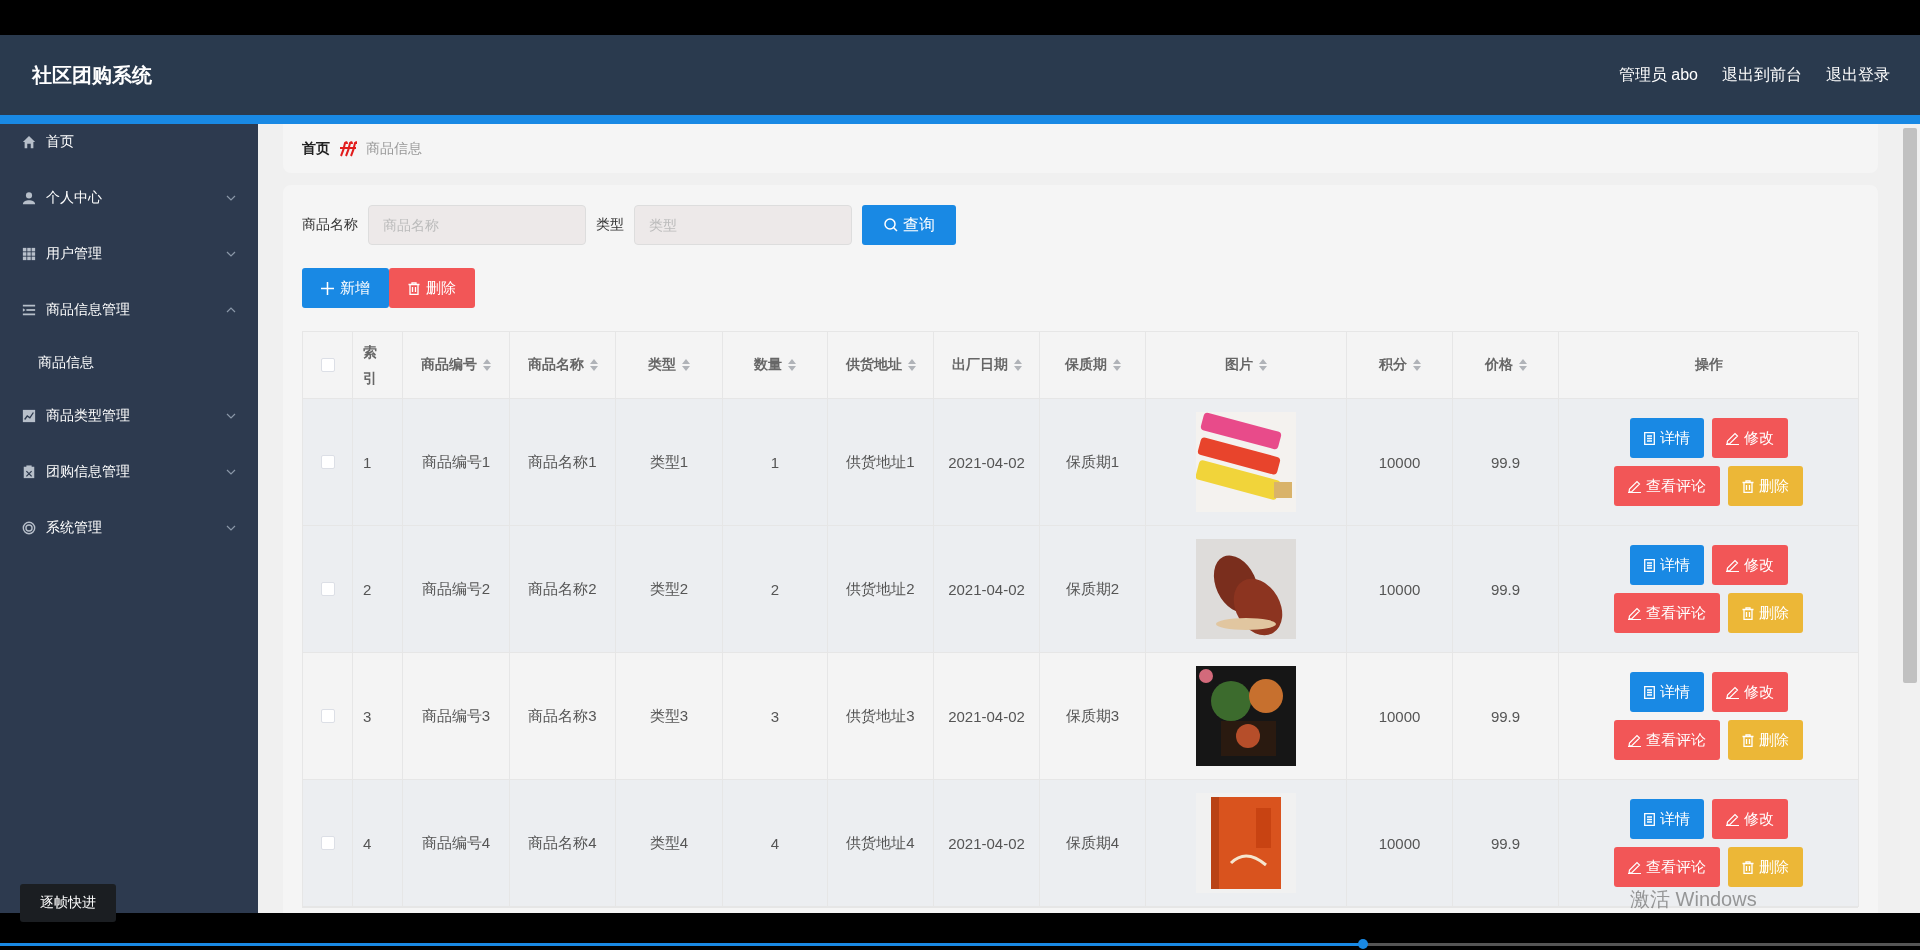  What do you see at coordinates (987, 365) in the screenshot?
I see `column-header: 出厂日期` at bounding box center [987, 365].